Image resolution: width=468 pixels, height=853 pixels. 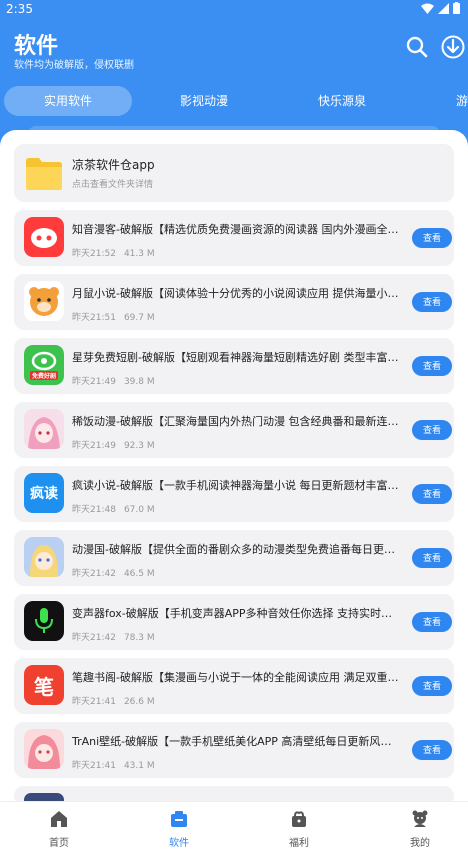 I want to click on category-tabs: 实用软件 影视动漫 快乐源泉 游, so click(x=234, y=102).